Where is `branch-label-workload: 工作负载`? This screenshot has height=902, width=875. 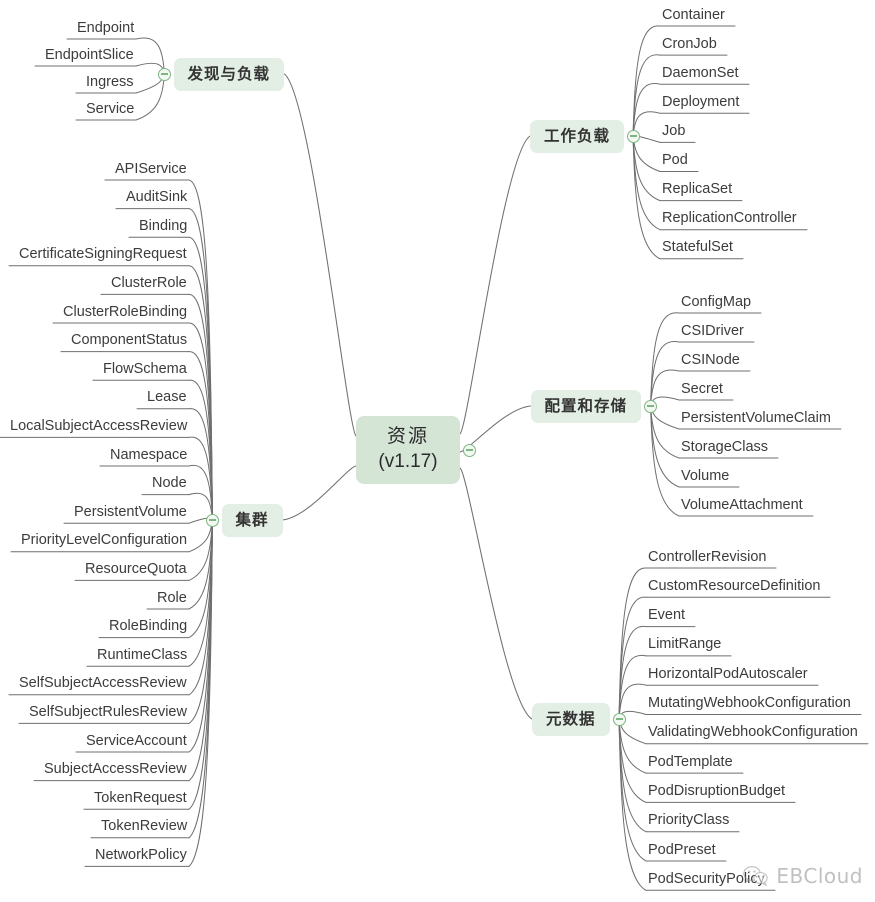 branch-label-workload: 工作负载 is located at coordinates (577, 136).